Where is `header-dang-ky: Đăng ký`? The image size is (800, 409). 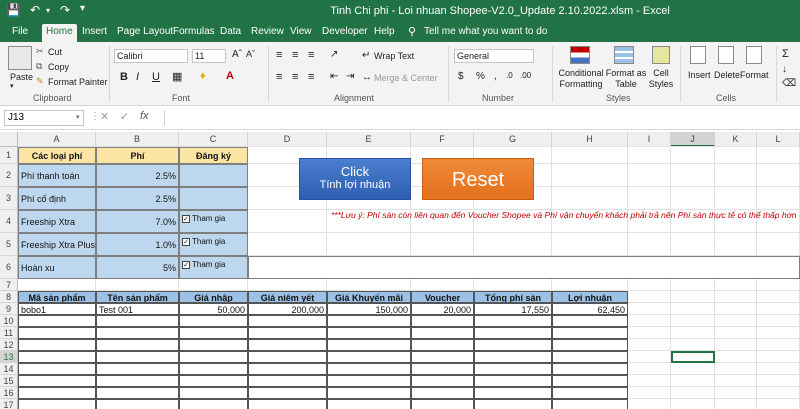 header-dang-ky: Đăng ký is located at coordinates (213, 155).